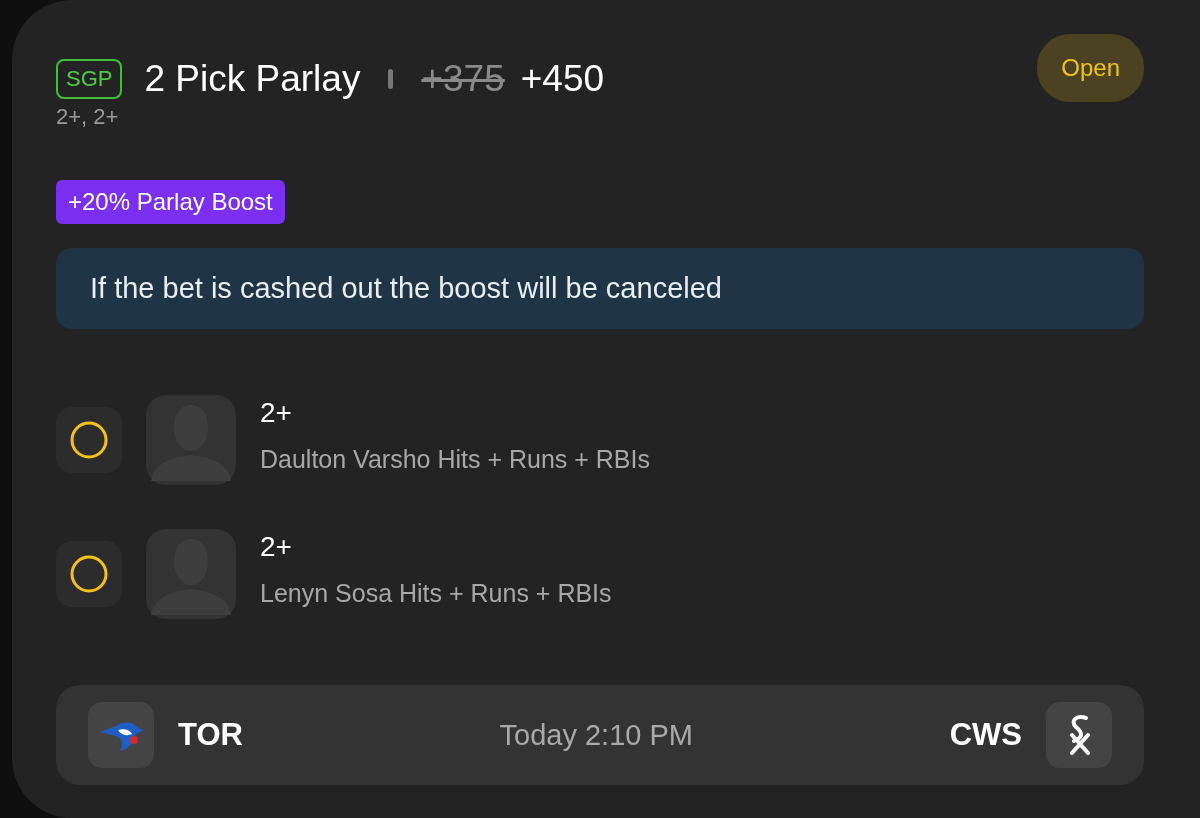  What do you see at coordinates (87, 117) in the screenshot?
I see `bet-subtitle: 2+, 2+` at bounding box center [87, 117].